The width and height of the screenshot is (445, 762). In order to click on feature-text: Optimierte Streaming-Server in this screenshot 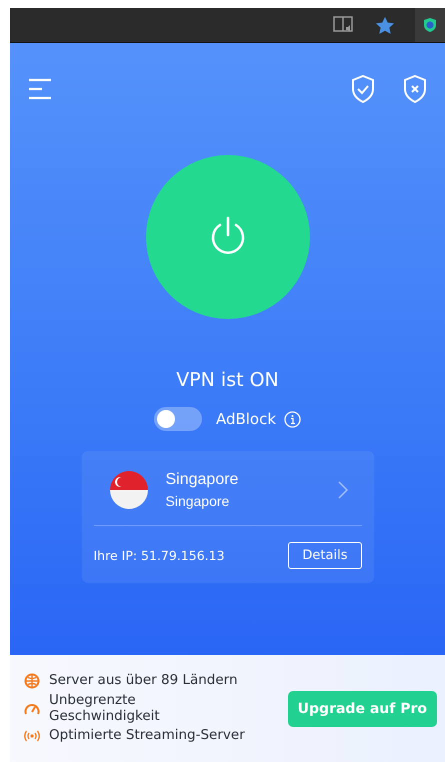, I will do `click(147, 736)`.